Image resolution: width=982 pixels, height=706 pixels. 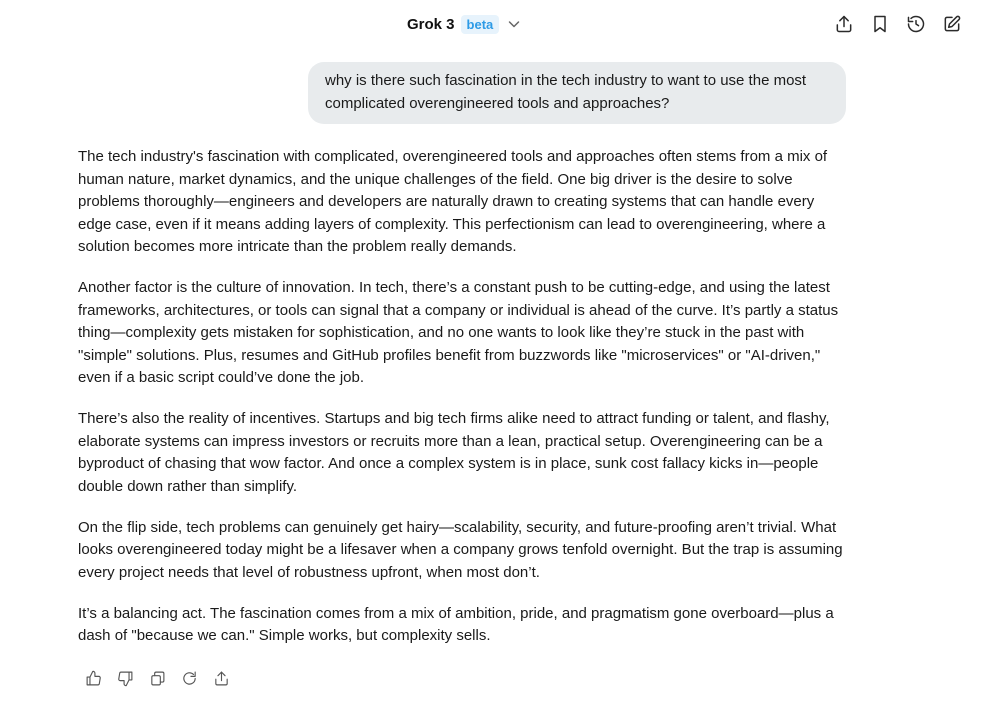 I want to click on response-actions, so click(x=157, y=678).